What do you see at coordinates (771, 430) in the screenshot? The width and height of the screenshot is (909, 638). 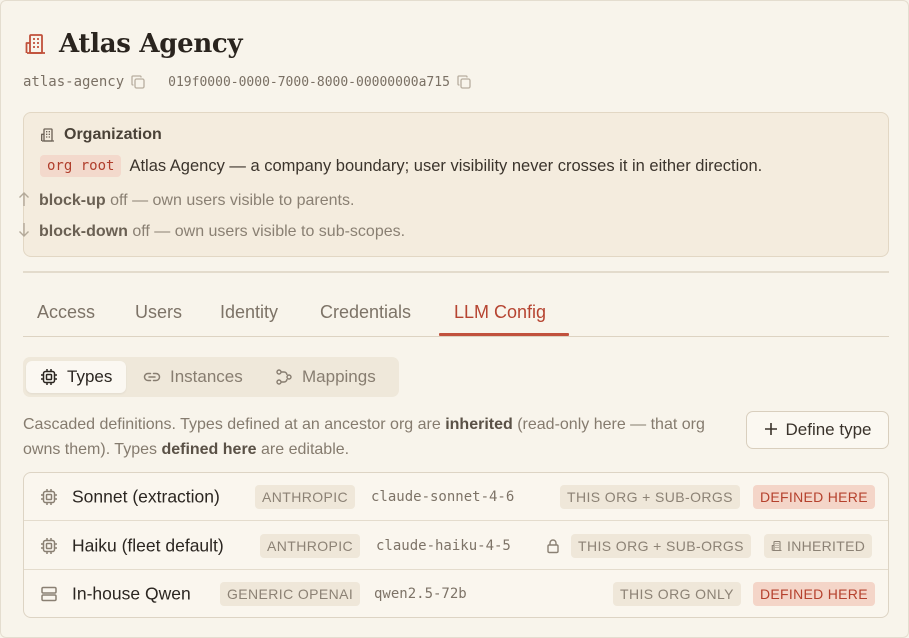 I see `plus-icon` at bounding box center [771, 430].